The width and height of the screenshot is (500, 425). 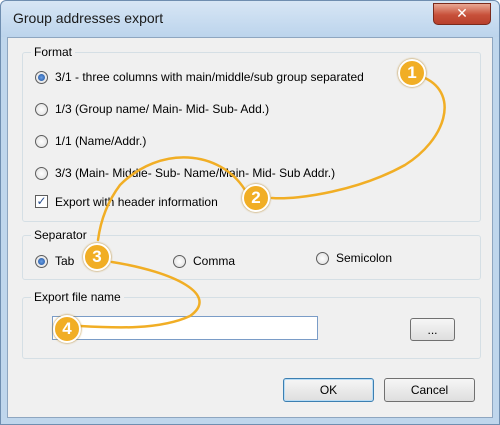 What do you see at coordinates (429, 390) in the screenshot?
I see `cancel-button: Cancel` at bounding box center [429, 390].